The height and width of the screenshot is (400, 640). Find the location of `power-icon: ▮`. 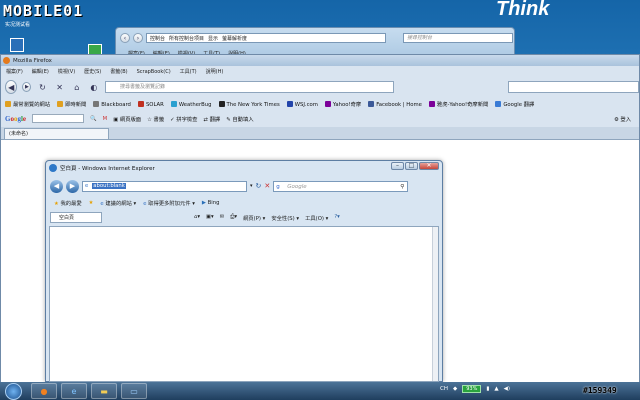

power-icon: ▮ is located at coordinates (487, 389).